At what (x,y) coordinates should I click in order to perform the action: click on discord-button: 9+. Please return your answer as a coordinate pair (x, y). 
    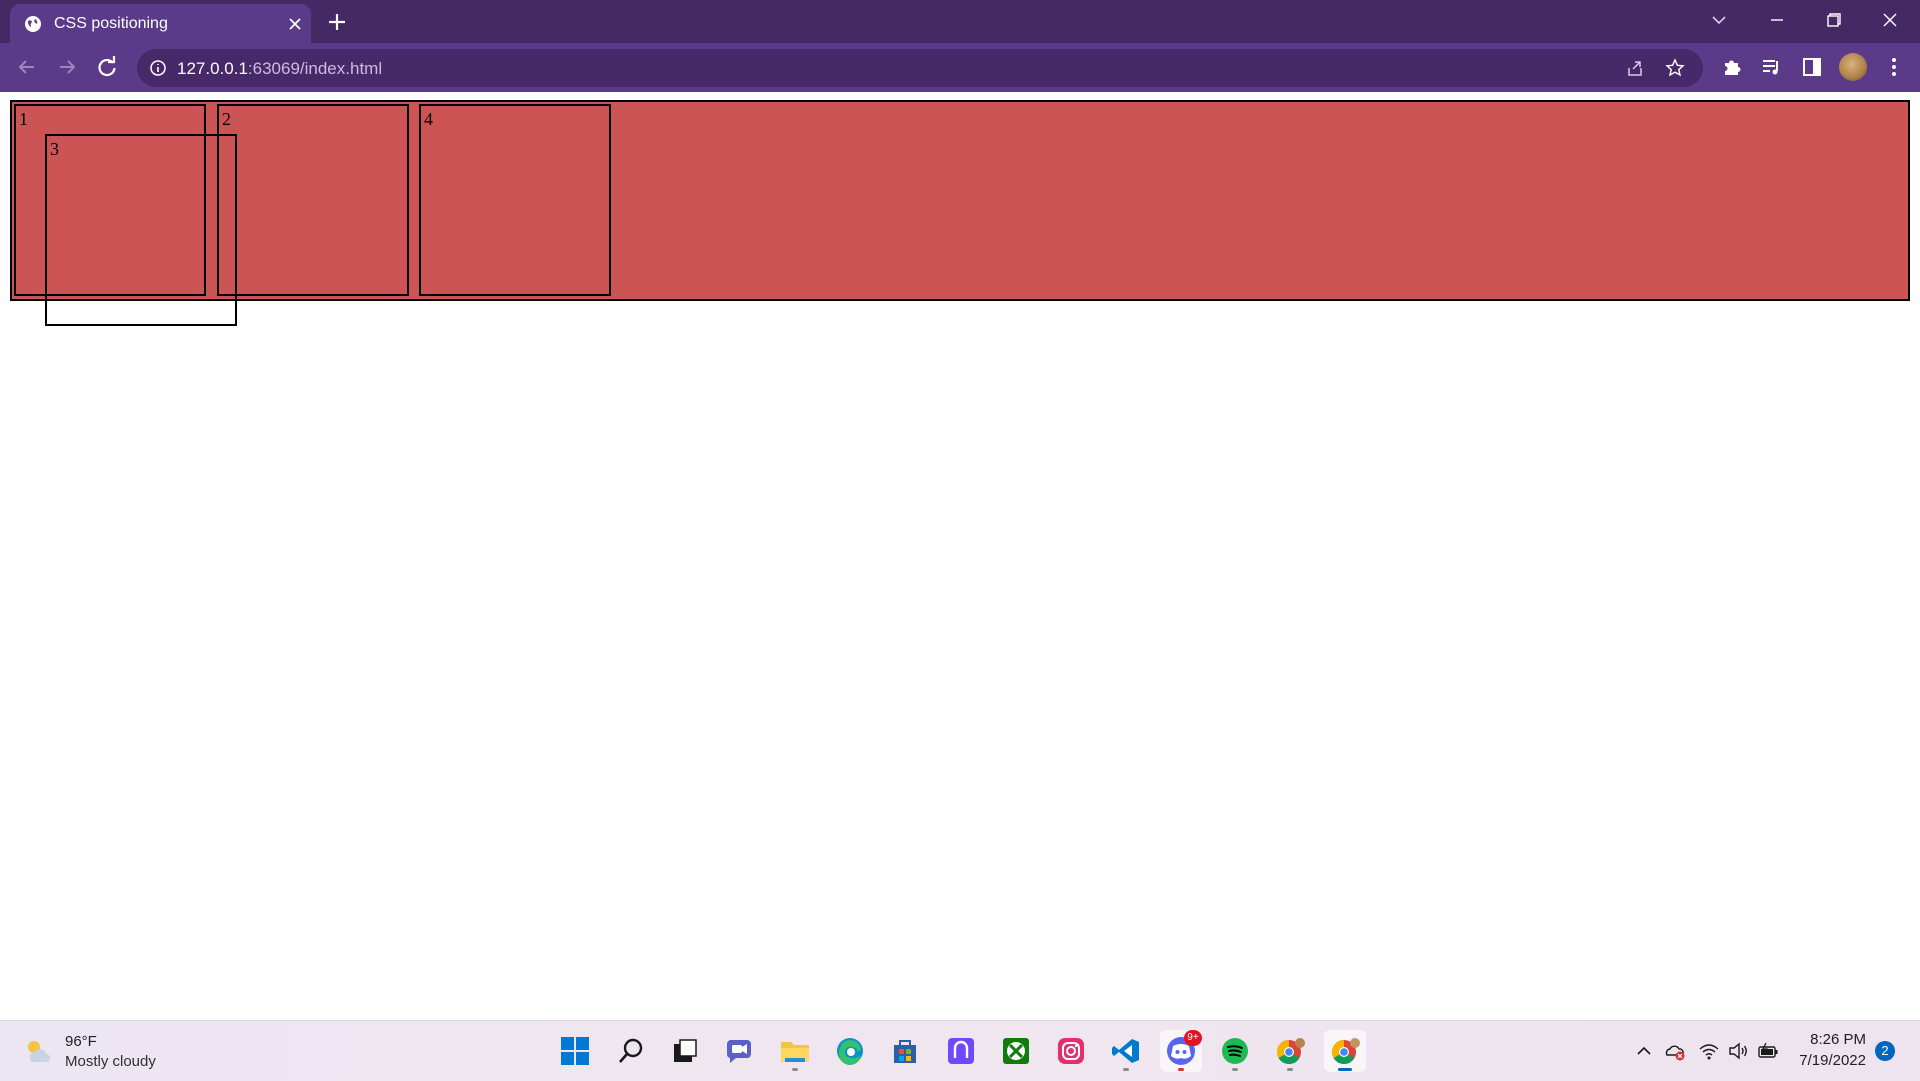
    Looking at the image, I should click on (1181, 1051).